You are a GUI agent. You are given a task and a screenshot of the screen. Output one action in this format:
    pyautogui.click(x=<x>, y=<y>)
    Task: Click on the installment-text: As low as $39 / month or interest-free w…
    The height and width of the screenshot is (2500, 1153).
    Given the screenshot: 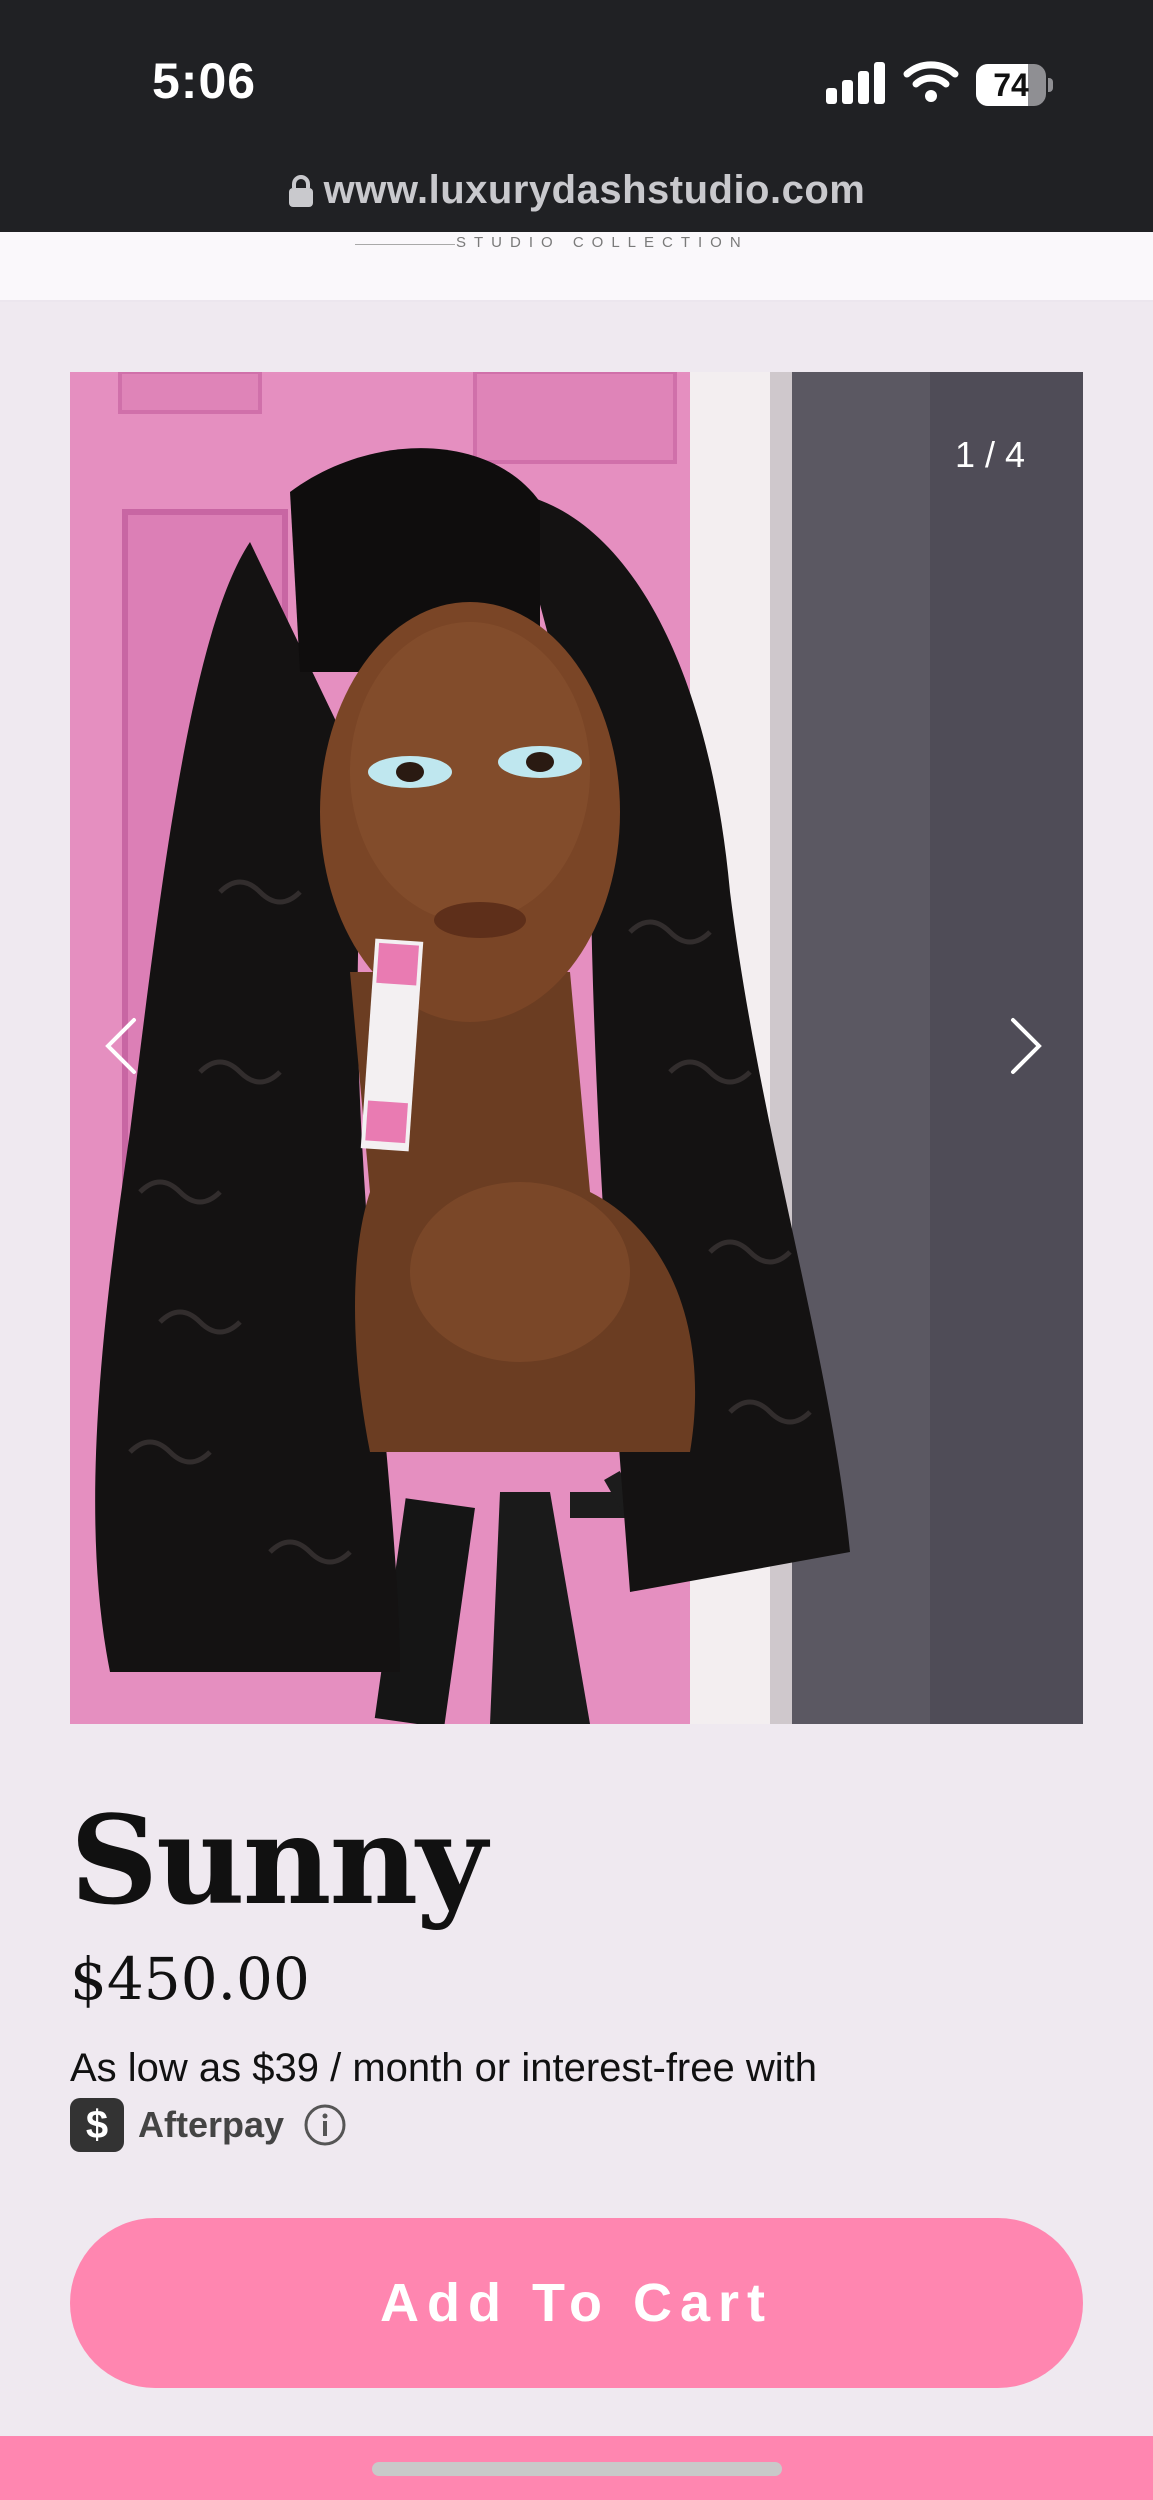 What is the action you would take?
    pyautogui.click(x=443, y=2068)
    